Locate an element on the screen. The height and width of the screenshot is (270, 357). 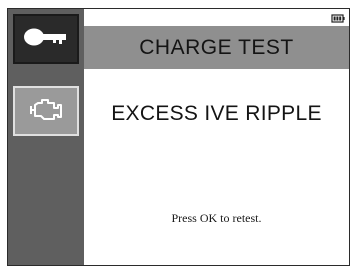
page-title: CHARGE TEST is located at coordinates (216, 47).